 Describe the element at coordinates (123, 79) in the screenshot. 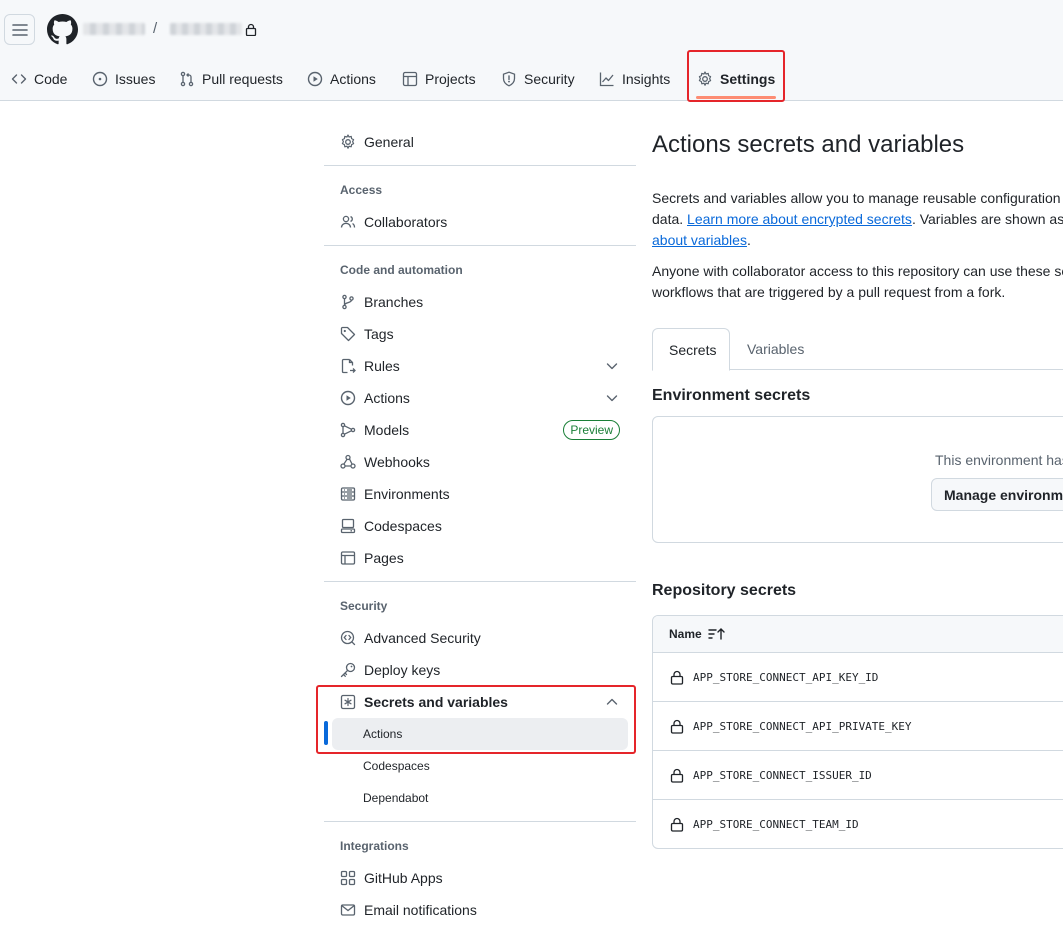

I see `tab-issues: Issues` at that location.